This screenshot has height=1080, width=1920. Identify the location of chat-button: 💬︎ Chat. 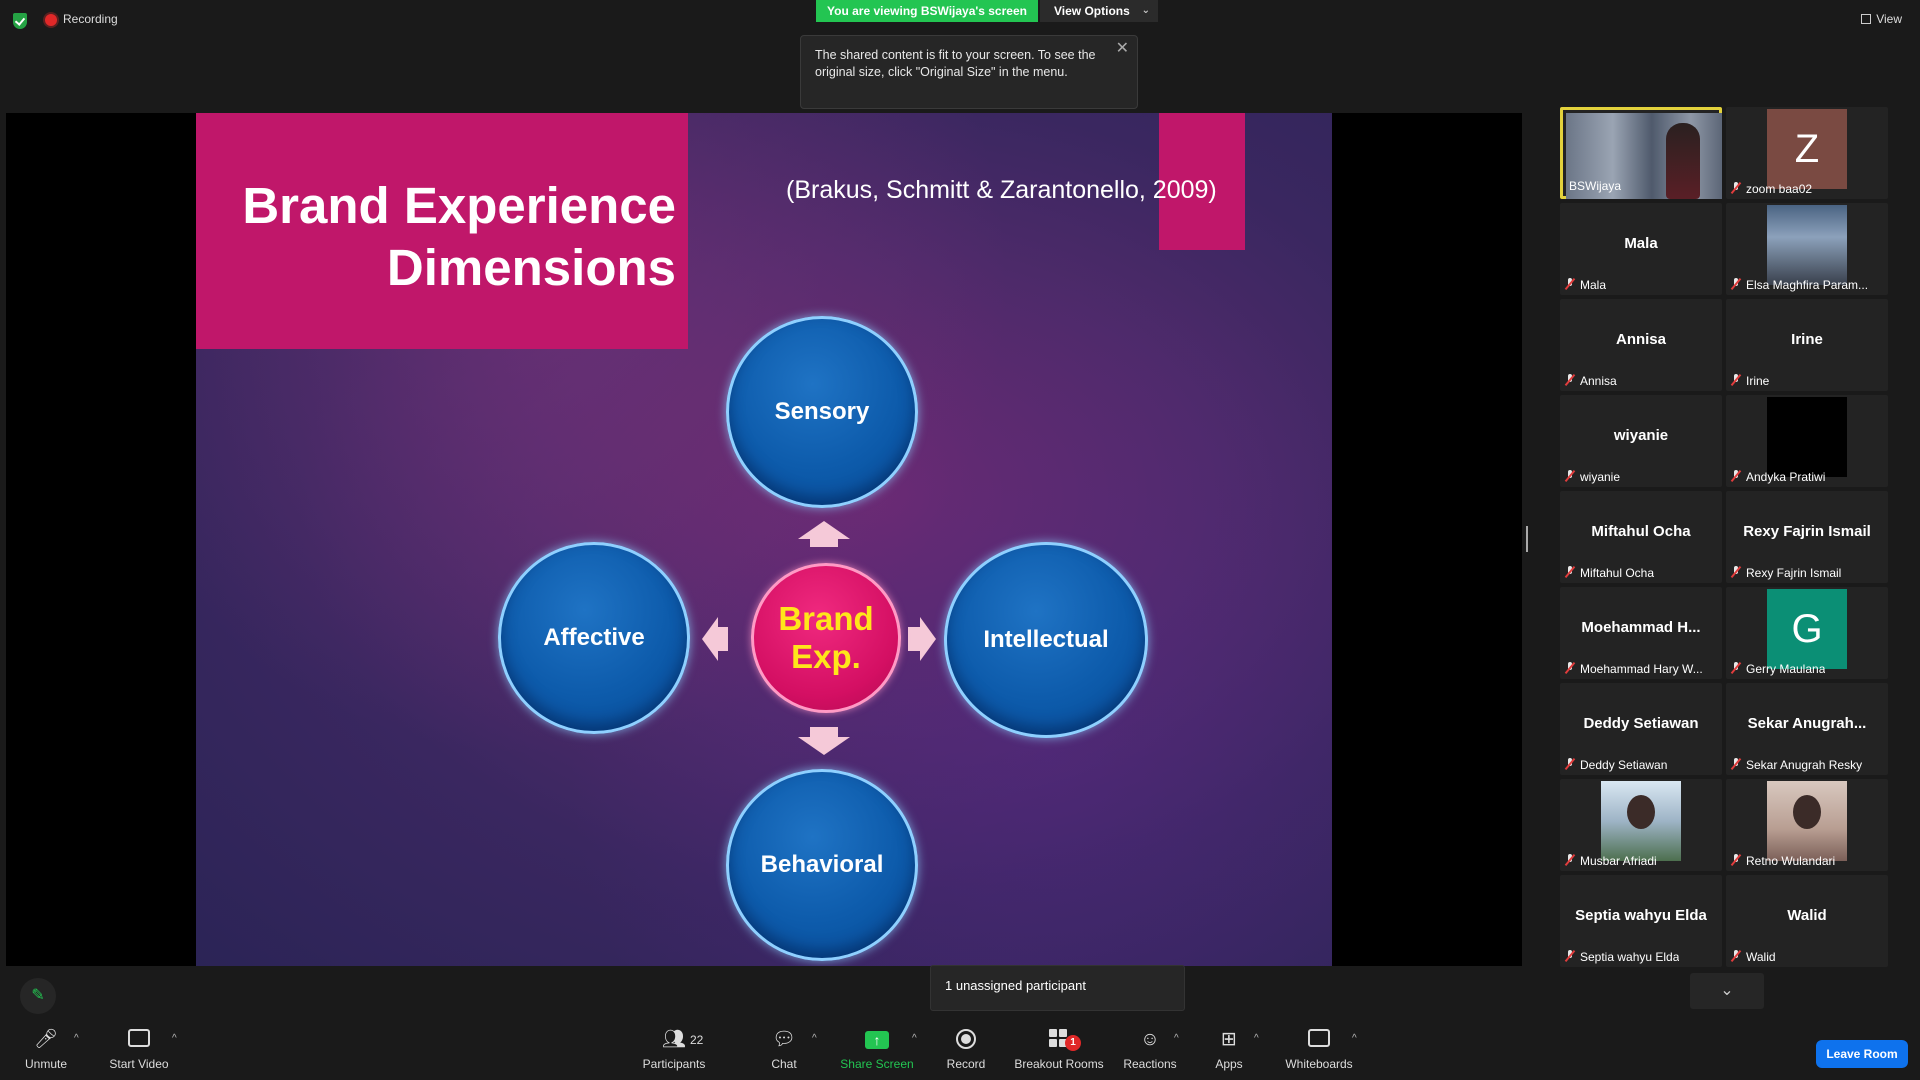
(784, 1050).